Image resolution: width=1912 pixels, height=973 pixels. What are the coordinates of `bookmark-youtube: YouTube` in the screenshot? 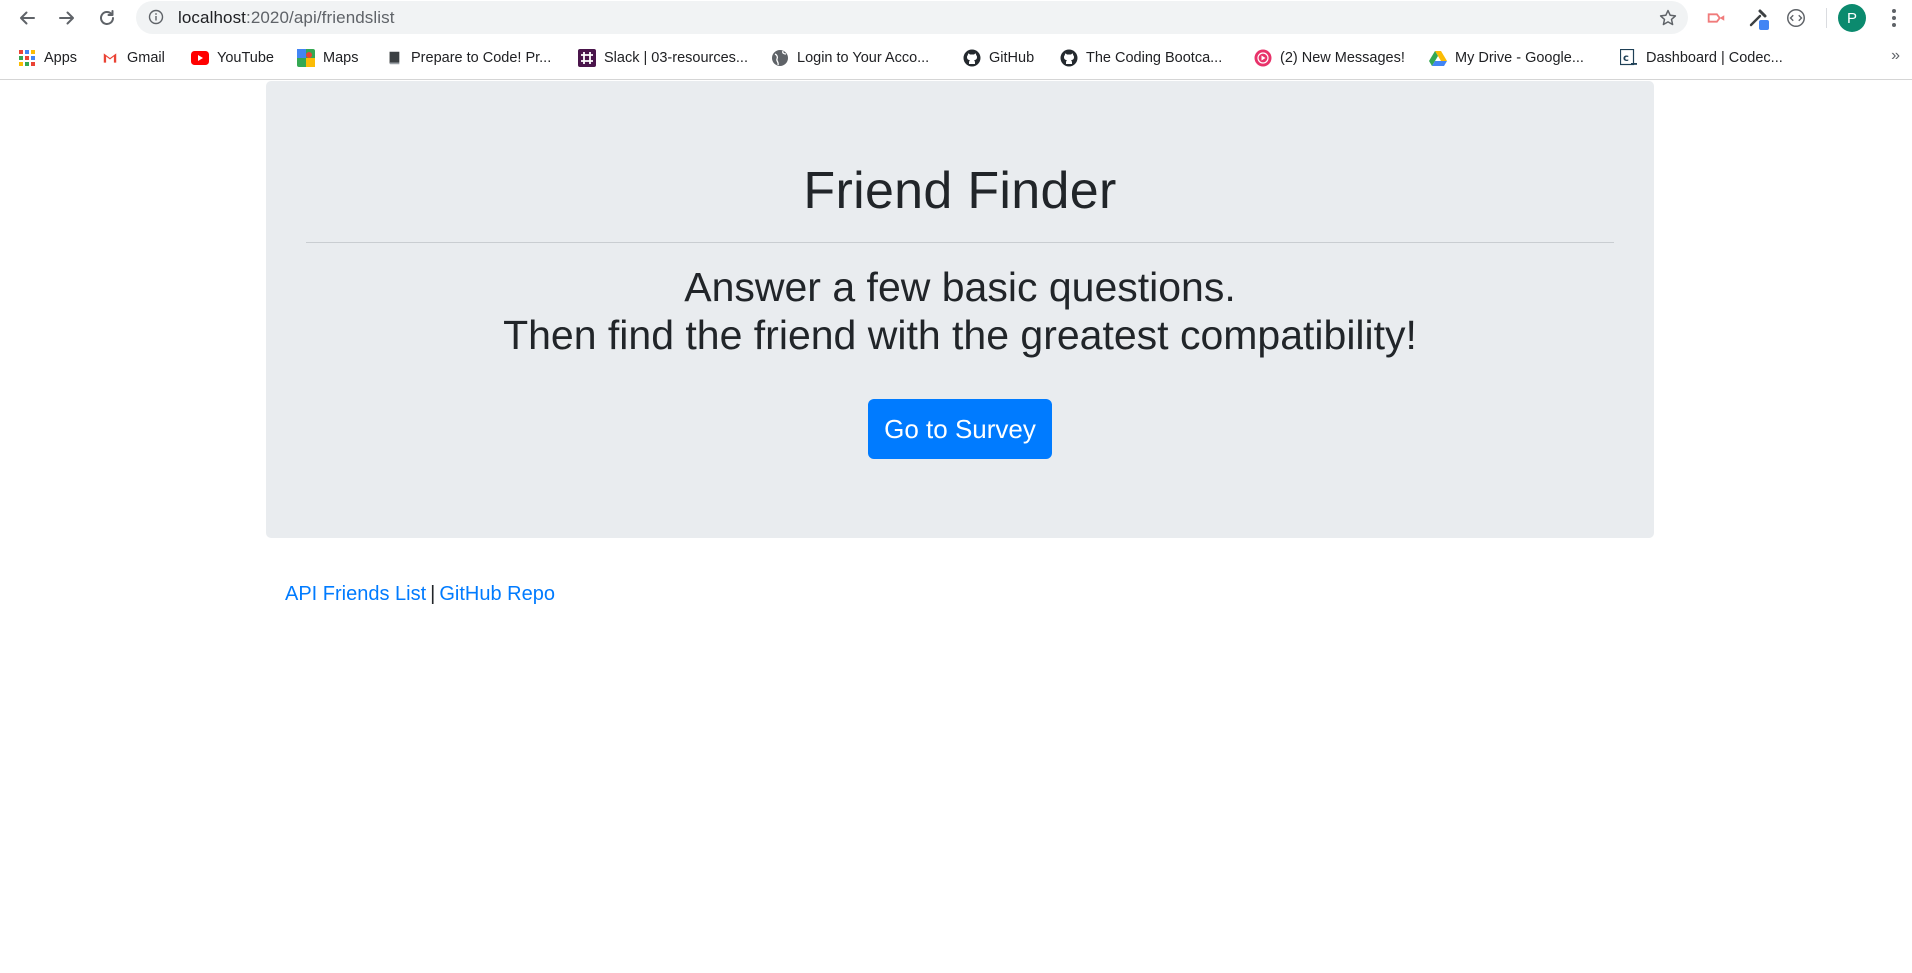 It's located at (232, 58).